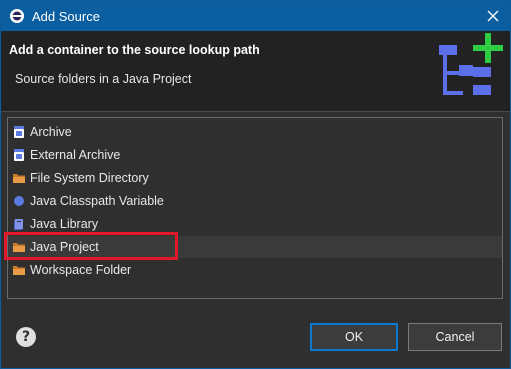  What do you see at coordinates (255, 132) in the screenshot?
I see `list-item-archive: Archive` at bounding box center [255, 132].